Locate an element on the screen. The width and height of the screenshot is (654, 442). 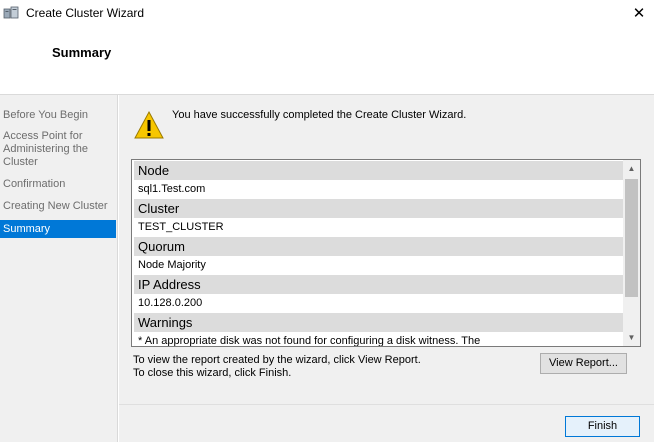
close-icon: ✕ is located at coordinates (639, 13).